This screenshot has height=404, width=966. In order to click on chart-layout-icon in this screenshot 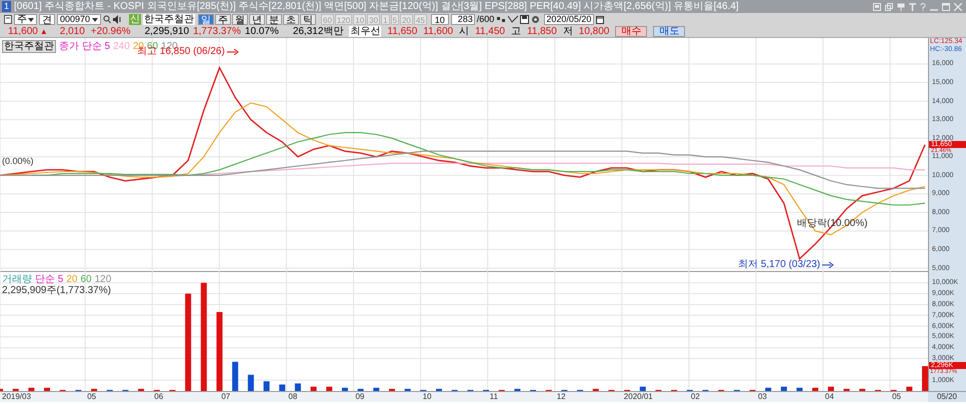, I will do `click(8, 19)`.